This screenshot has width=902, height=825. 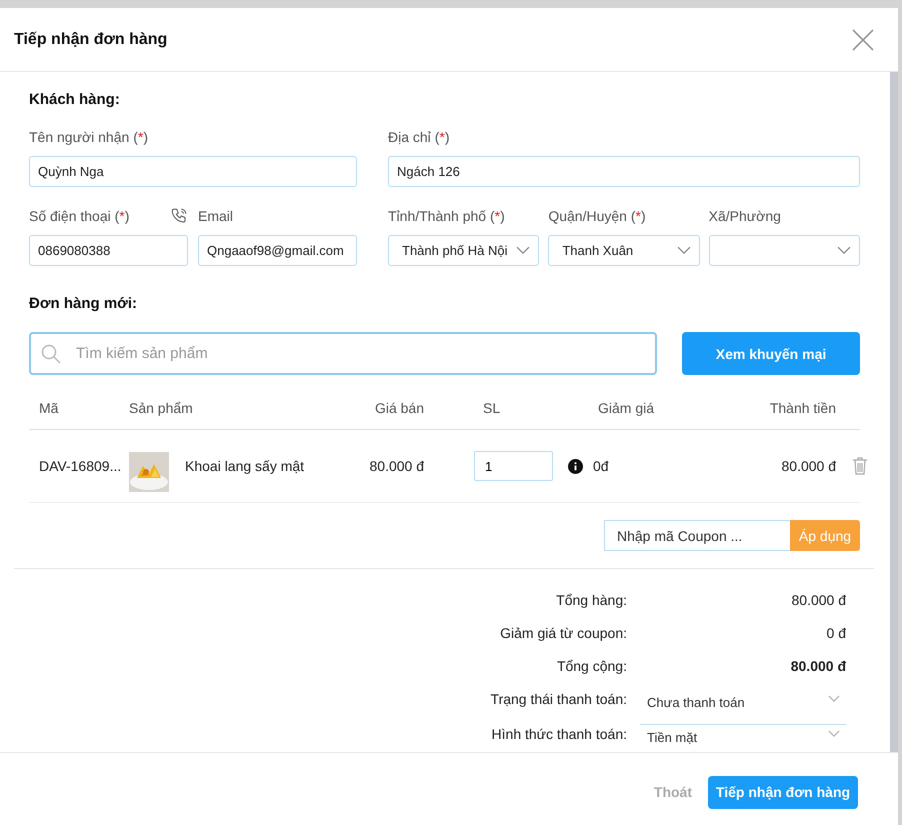 What do you see at coordinates (464, 250) in the screenshot?
I see `select-field: Thành phố Hà Nội` at bounding box center [464, 250].